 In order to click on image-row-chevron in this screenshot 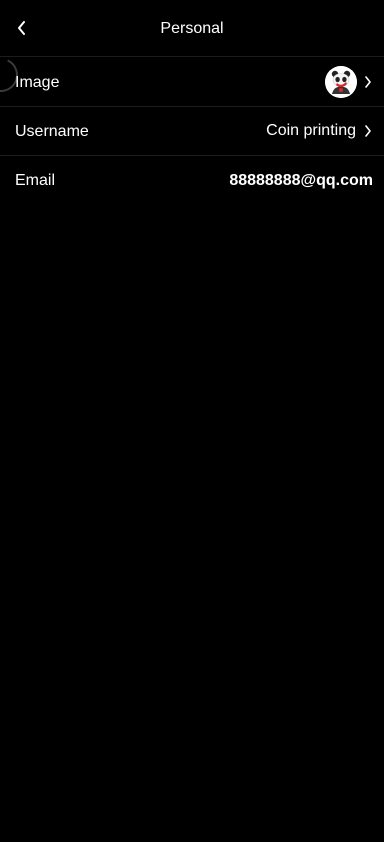, I will do `click(368, 82)`.